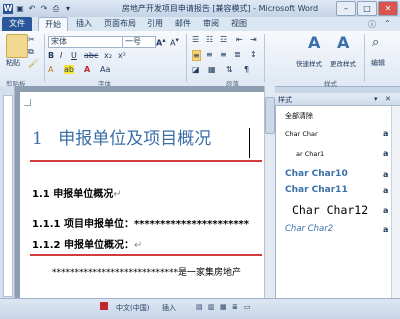 The height and width of the screenshot is (319, 400). What do you see at coordinates (270, 115) in the screenshot?
I see `scrollbar-thumb` at bounding box center [270, 115].